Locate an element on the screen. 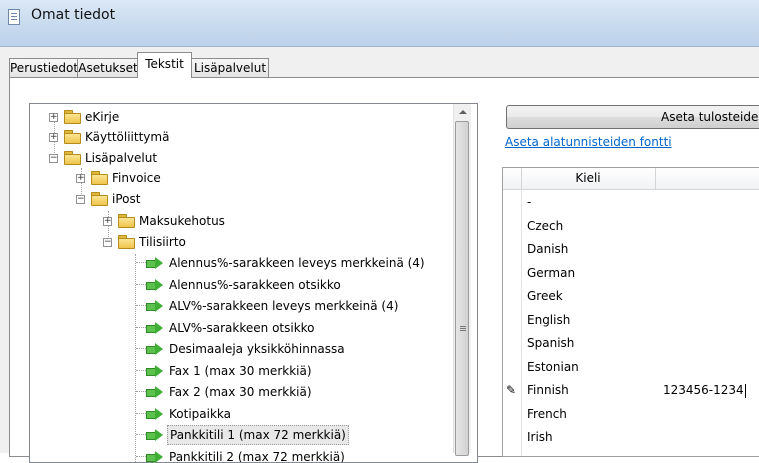 This screenshot has width=759, height=463. grid-row: French is located at coordinates (631, 414).